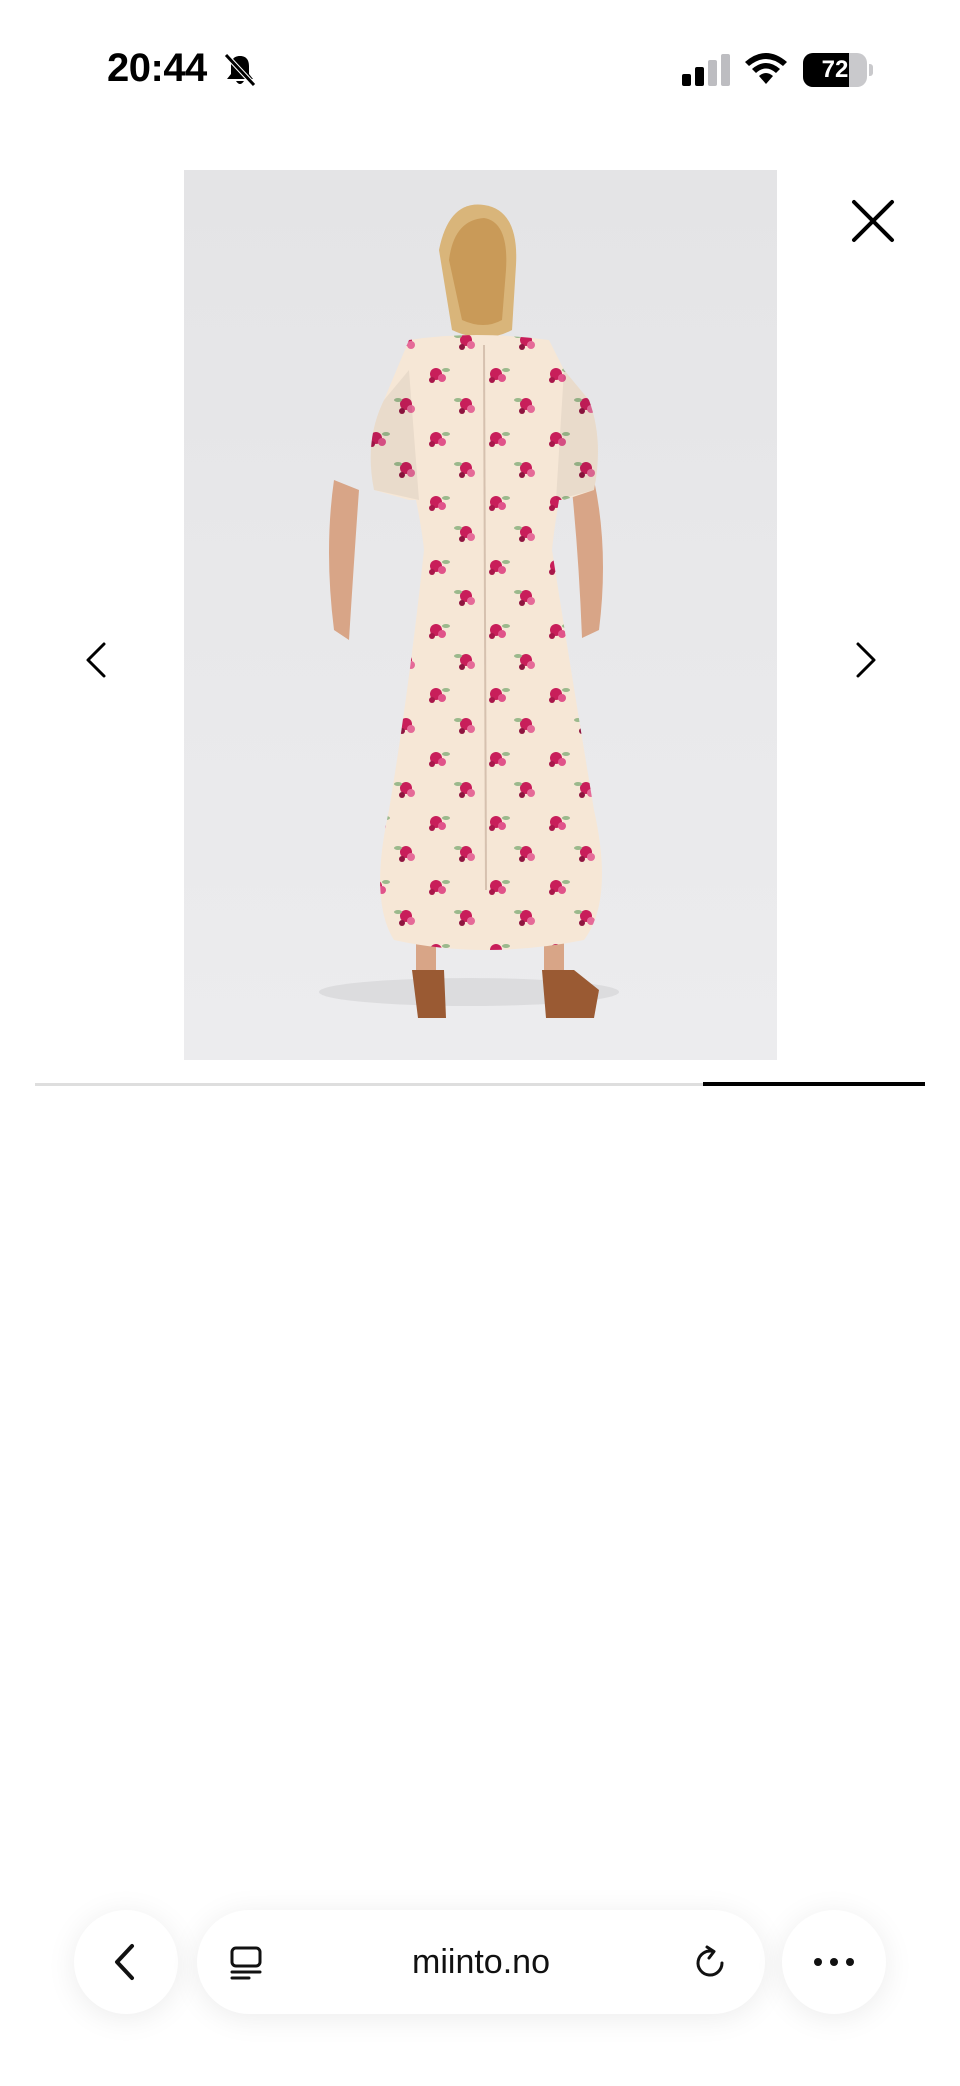  What do you see at coordinates (480, 65) in the screenshot?
I see `status-bar: 20:44 72` at bounding box center [480, 65].